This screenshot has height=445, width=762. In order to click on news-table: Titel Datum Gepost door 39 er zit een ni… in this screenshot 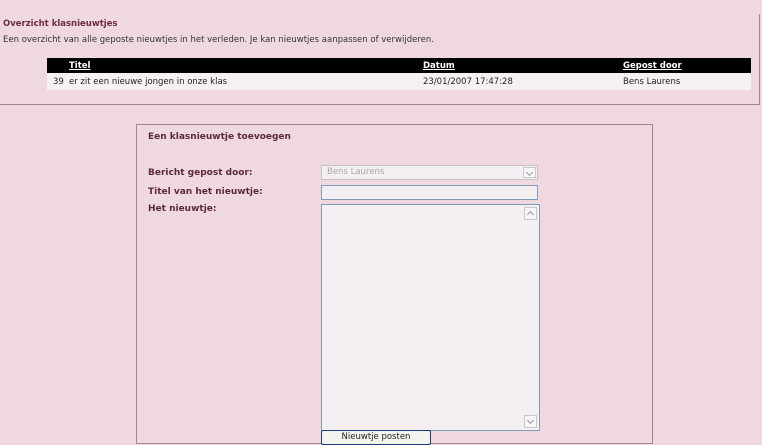, I will do `click(399, 74)`.